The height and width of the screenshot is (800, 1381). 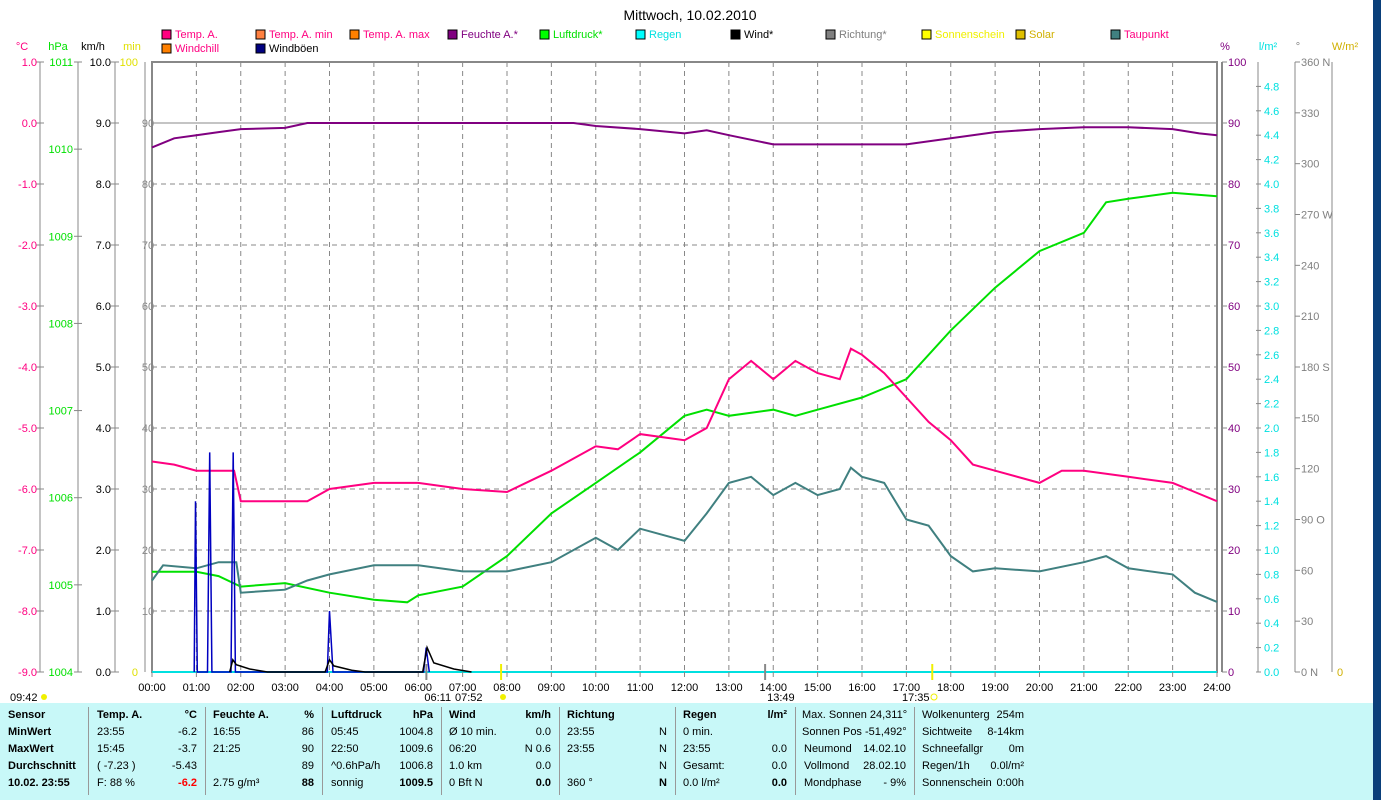 What do you see at coordinates (973, 783) in the screenshot?
I see `panel-row: Sonnenschein 0:00h` at bounding box center [973, 783].